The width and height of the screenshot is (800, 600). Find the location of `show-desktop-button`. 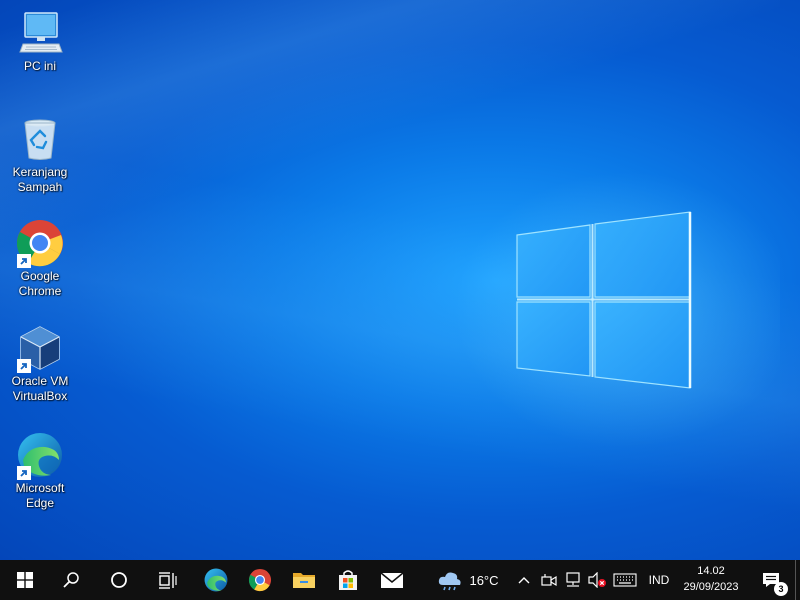

show-desktop-button is located at coordinates (797, 580).